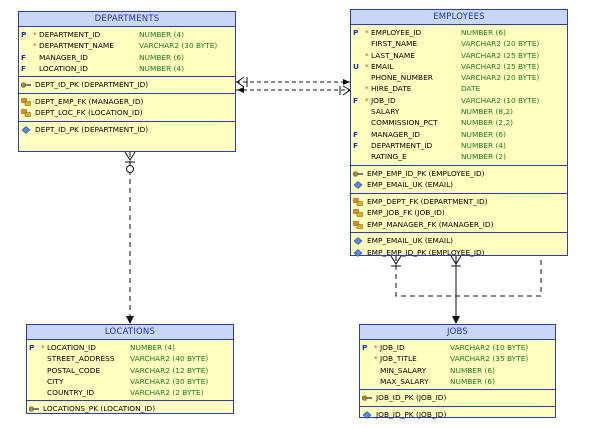  I want to click on column-name: LAST_NAME, so click(393, 55).